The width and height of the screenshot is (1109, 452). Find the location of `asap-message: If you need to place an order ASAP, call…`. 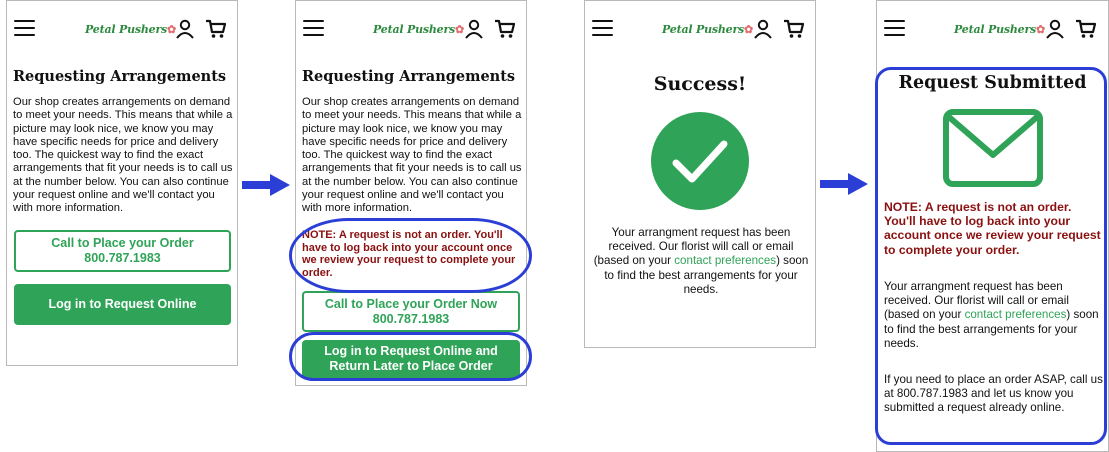

asap-message: If you need to place an order ASAP, call… is located at coordinates (993, 394).